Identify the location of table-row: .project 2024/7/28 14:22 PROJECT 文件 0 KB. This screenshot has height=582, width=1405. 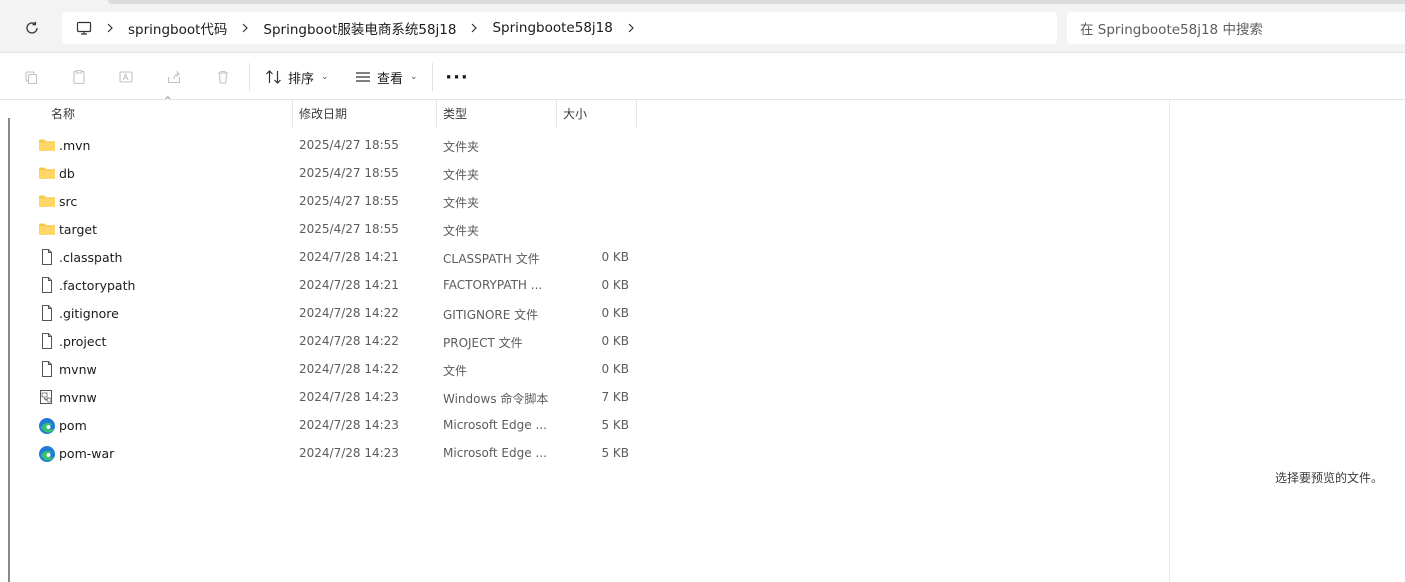
(335, 341).